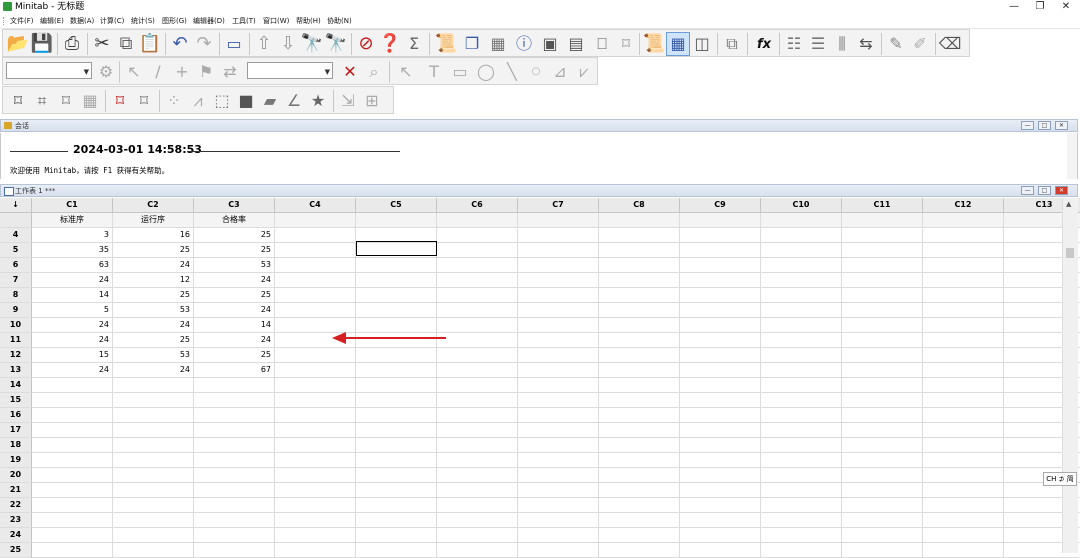 The width and height of the screenshot is (1080, 558). Describe the element at coordinates (22, 21) in the screenshot. I see `menu-file: 文件(F)` at that location.